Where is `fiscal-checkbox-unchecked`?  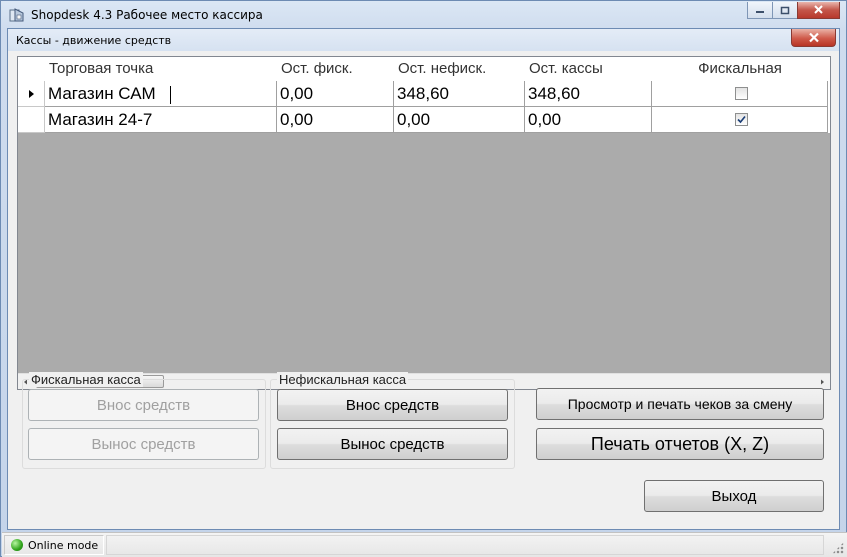
fiscal-checkbox-unchecked is located at coordinates (741, 93).